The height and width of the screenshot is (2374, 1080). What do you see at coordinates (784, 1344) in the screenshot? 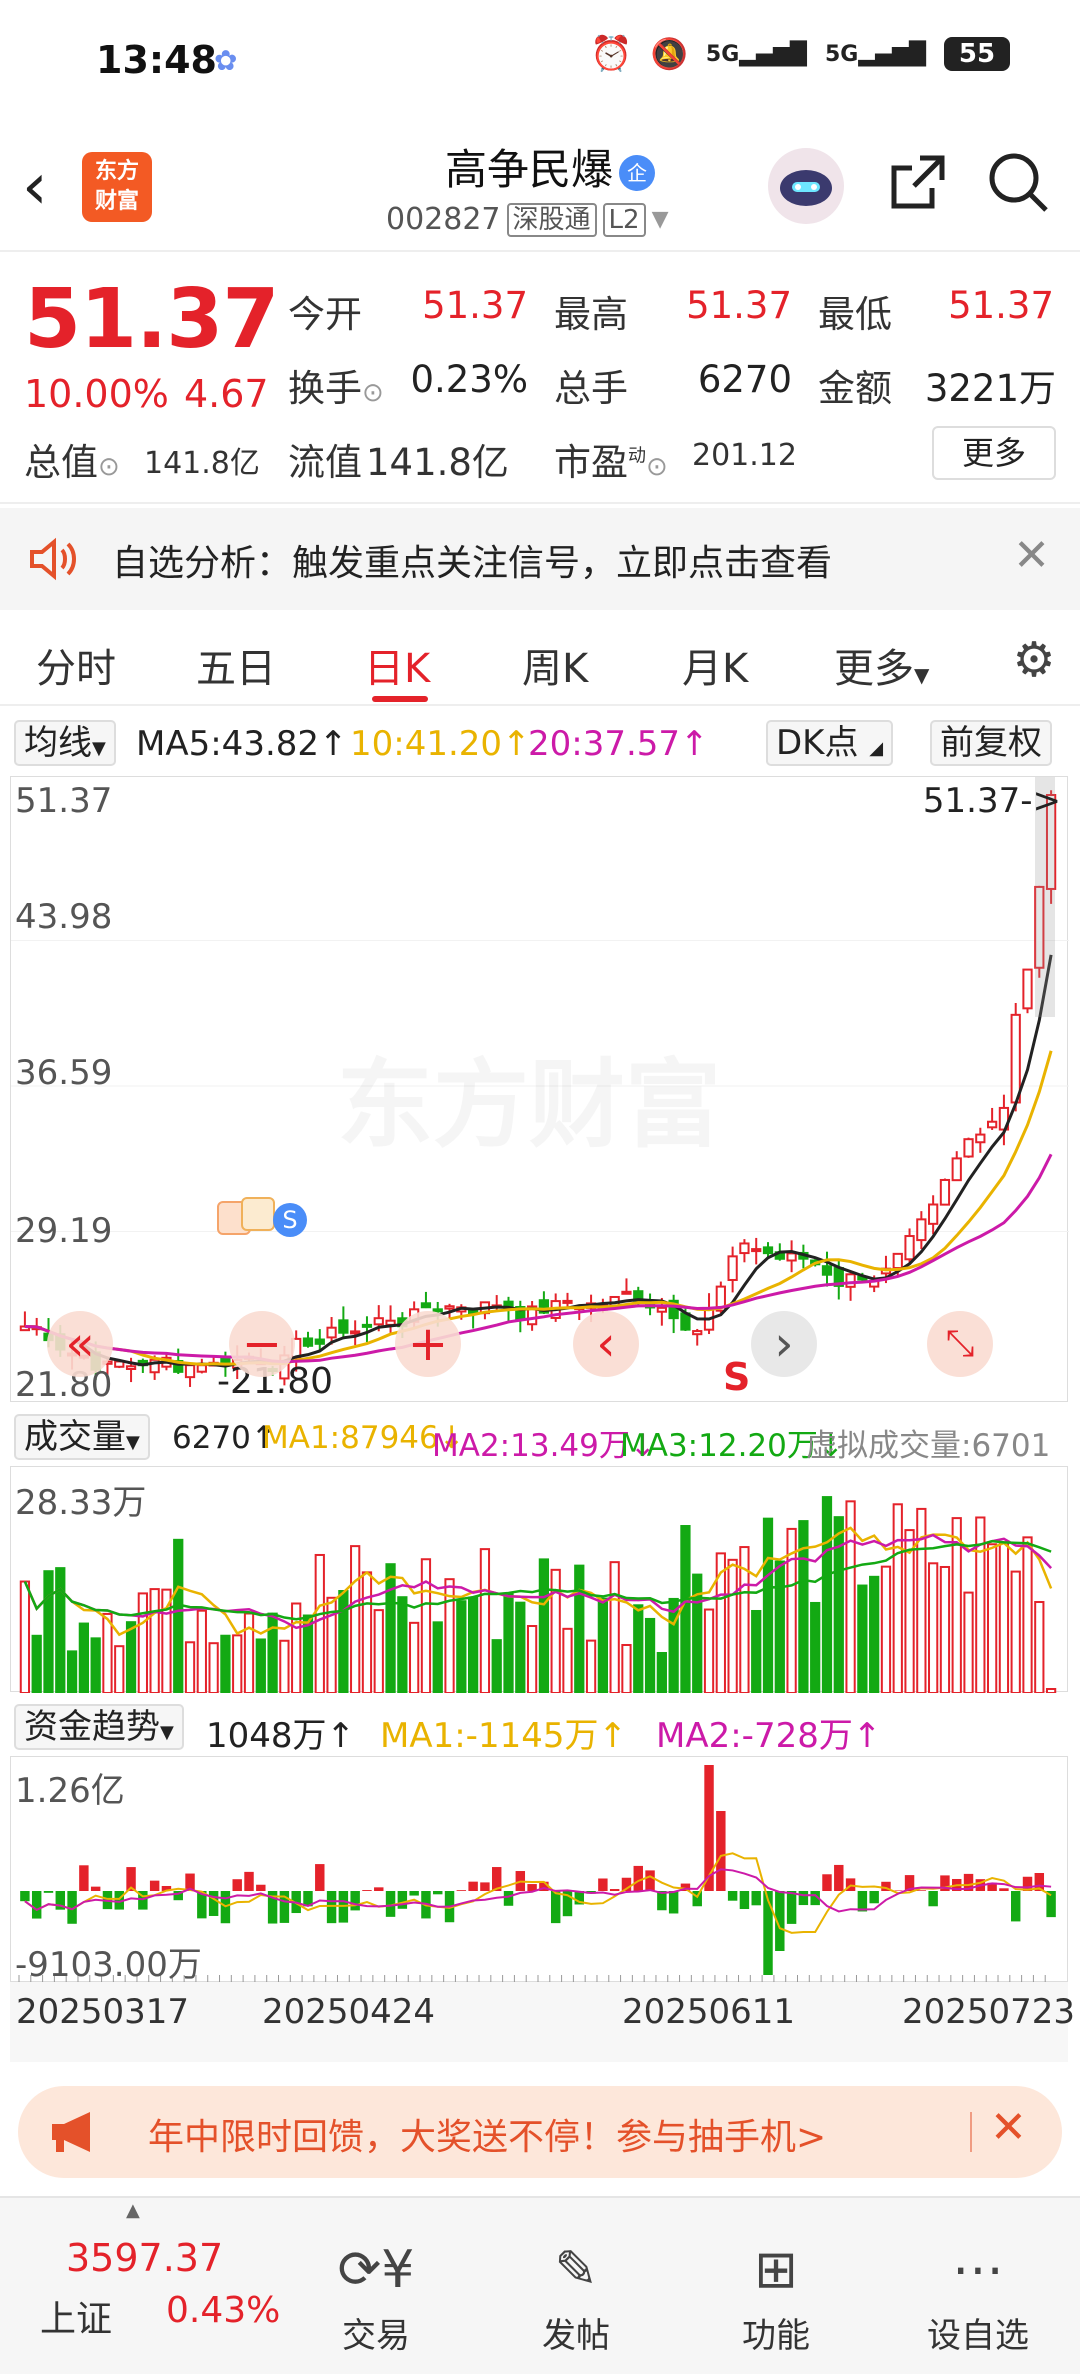
I see `move-right-icon: ›` at bounding box center [784, 1344].